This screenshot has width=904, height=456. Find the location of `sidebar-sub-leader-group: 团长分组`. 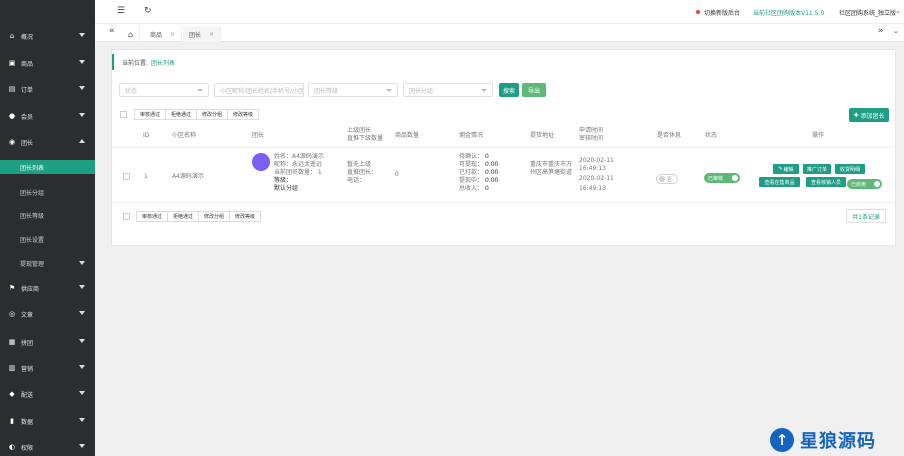

sidebar-sub-leader-group: 团长分组 is located at coordinates (47, 192).